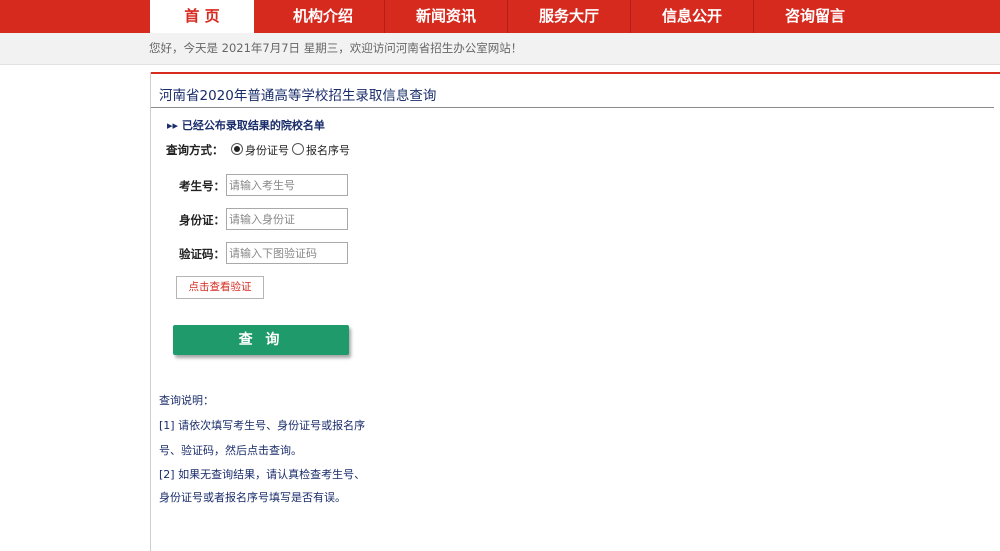 Image resolution: width=1000 pixels, height=551 pixels. I want to click on show-captcha-button: 点击查看验证, so click(220, 287).